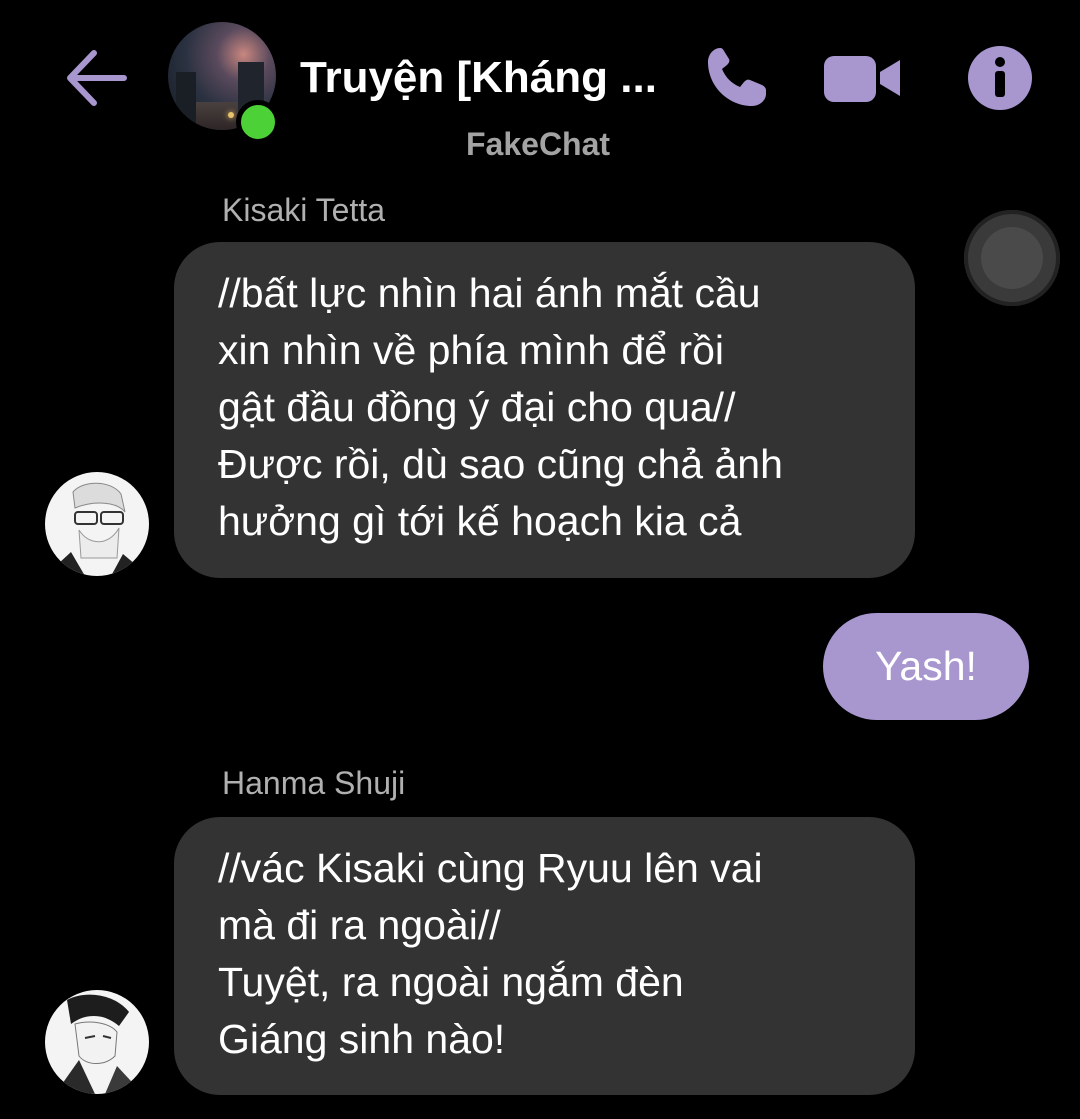  I want to click on message-line: //vác Kisaki cùng Ryuu lên vai, so click(490, 868).